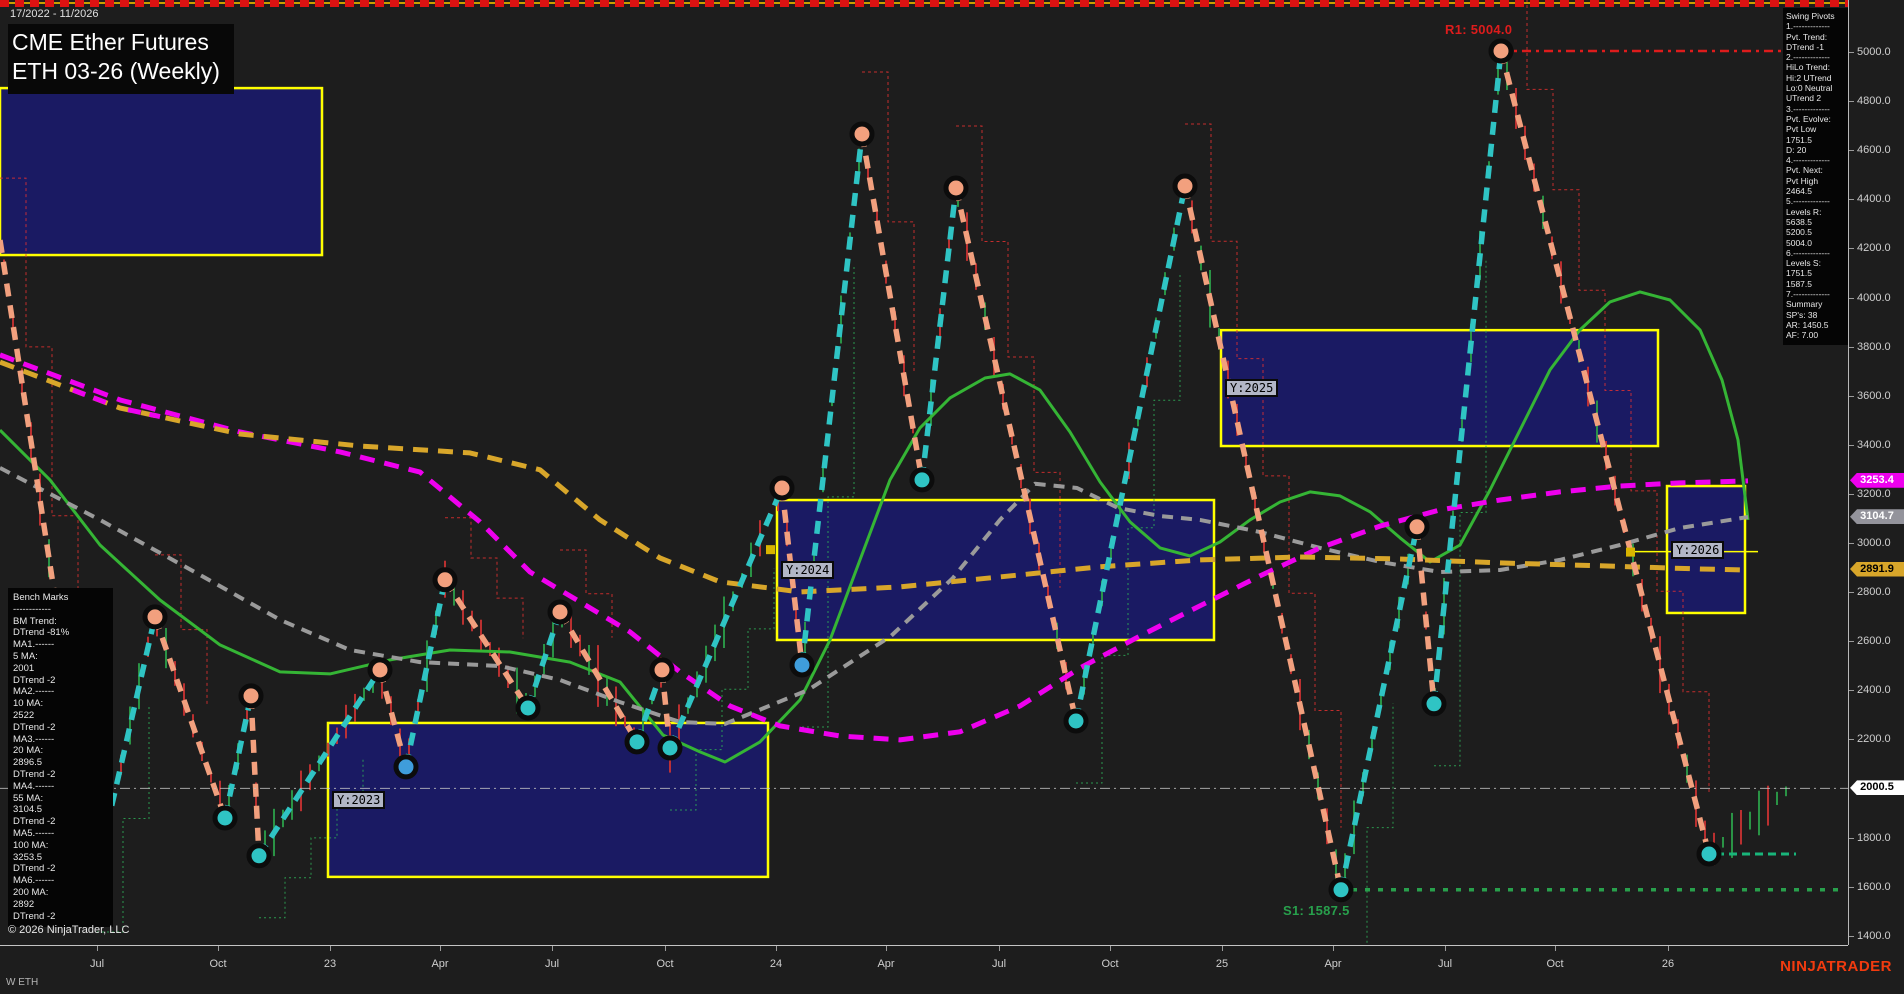  Describe the element at coordinates (1874, 444) in the screenshot. I see `price-tick-label: 3400.0` at that location.